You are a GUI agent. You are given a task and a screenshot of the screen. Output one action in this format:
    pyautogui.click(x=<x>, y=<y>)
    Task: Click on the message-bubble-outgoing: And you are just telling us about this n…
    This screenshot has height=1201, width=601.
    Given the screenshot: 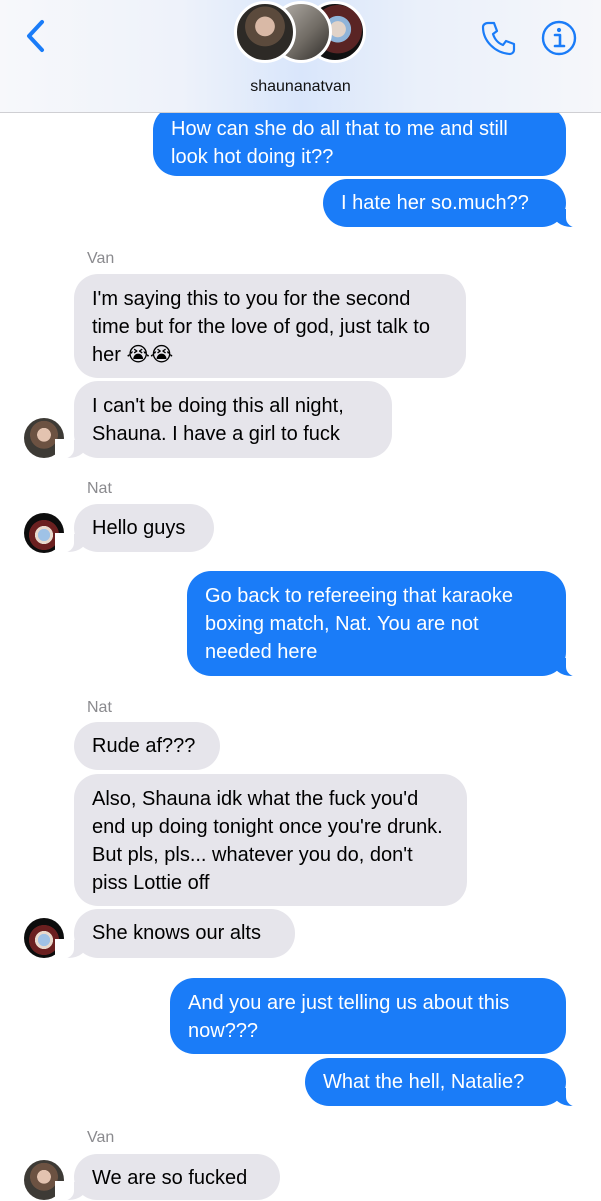 What is the action you would take?
    pyautogui.click(x=368, y=1016)
    